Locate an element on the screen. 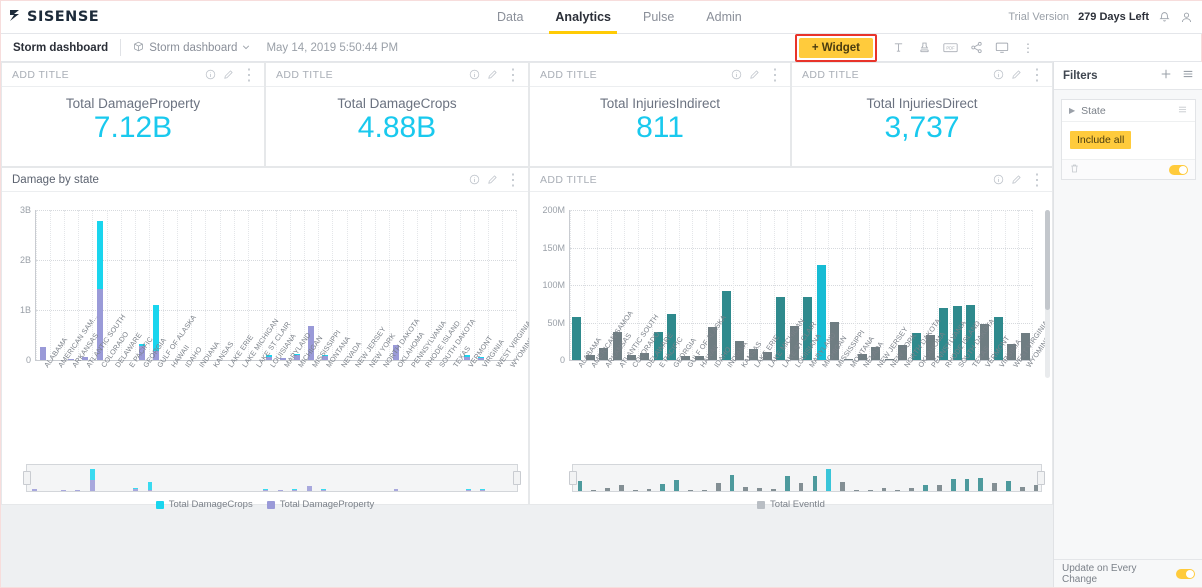 The width and height of the screenshot is (1202, 588). filter-include-all-chip: Include all is located at coordinates (1101, 140).